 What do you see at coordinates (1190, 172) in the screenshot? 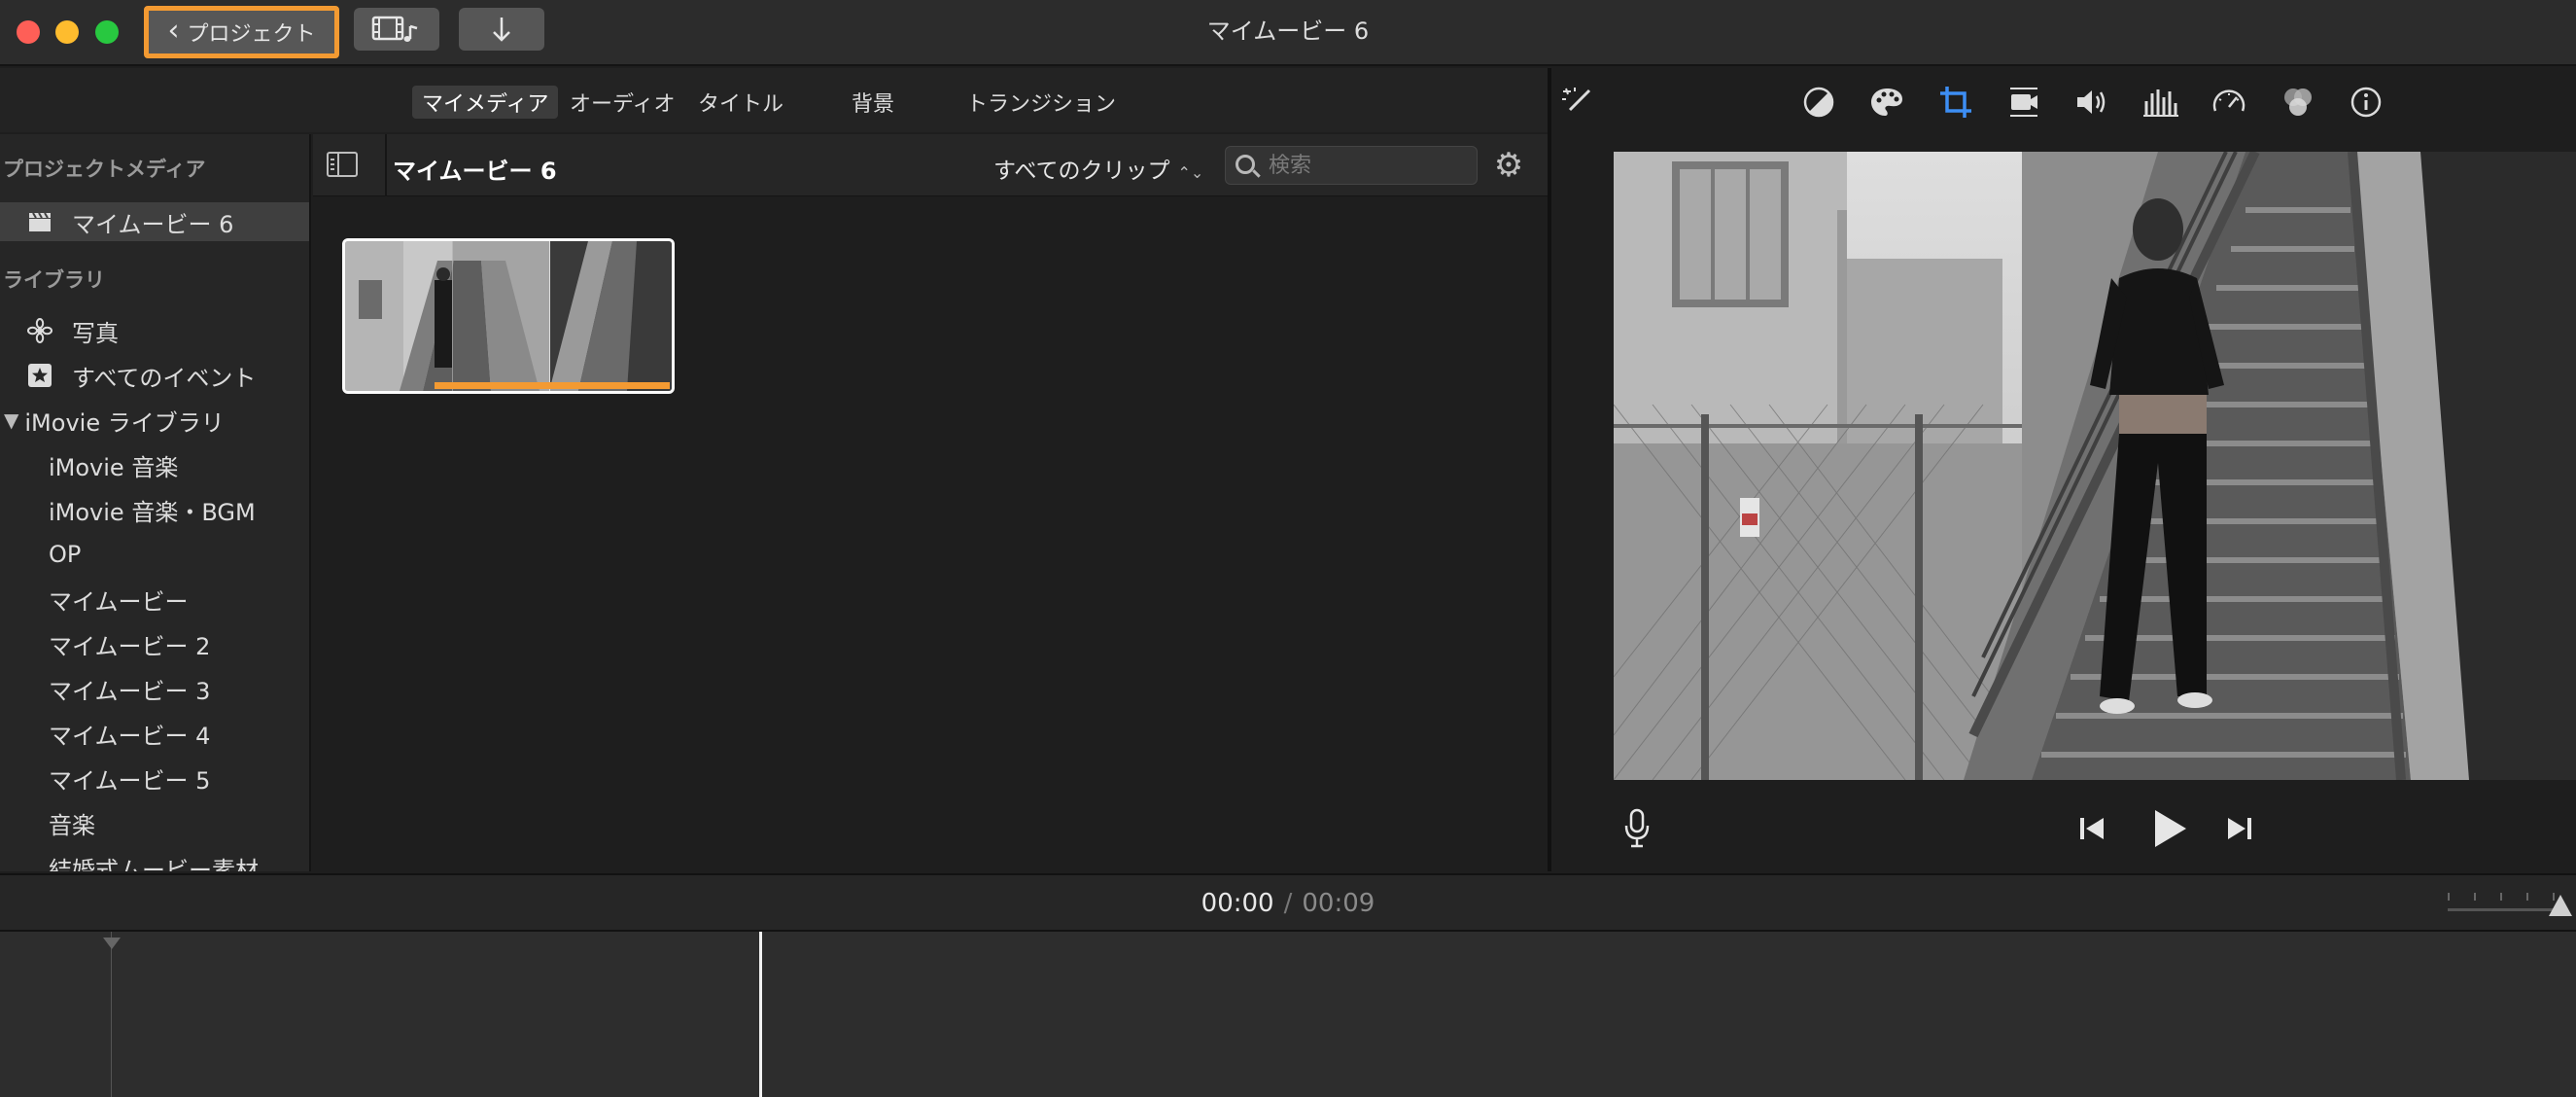
I see `up-down-chevron-icon: ⌃⌄` at bounding box center [1190, 172].